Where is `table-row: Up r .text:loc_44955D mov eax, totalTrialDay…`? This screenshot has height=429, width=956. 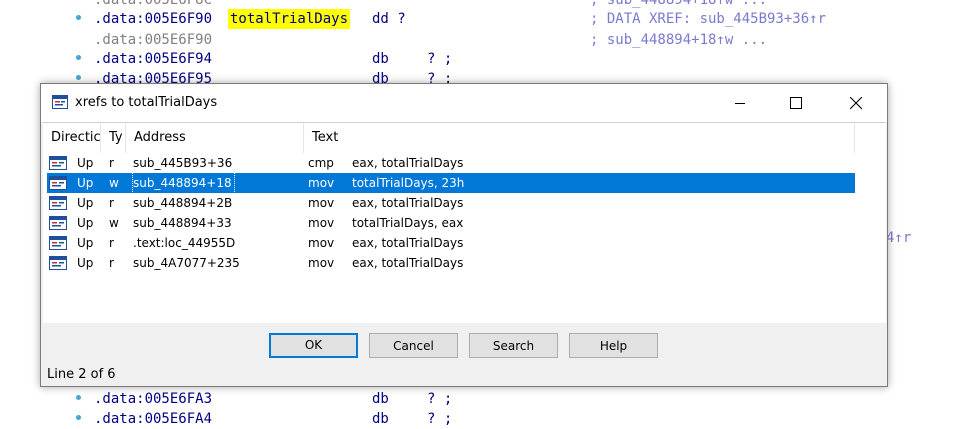
table-row: Up r .text:loc_44955D mov eax, totalTrialDay… is located at coordinates (451, 243).